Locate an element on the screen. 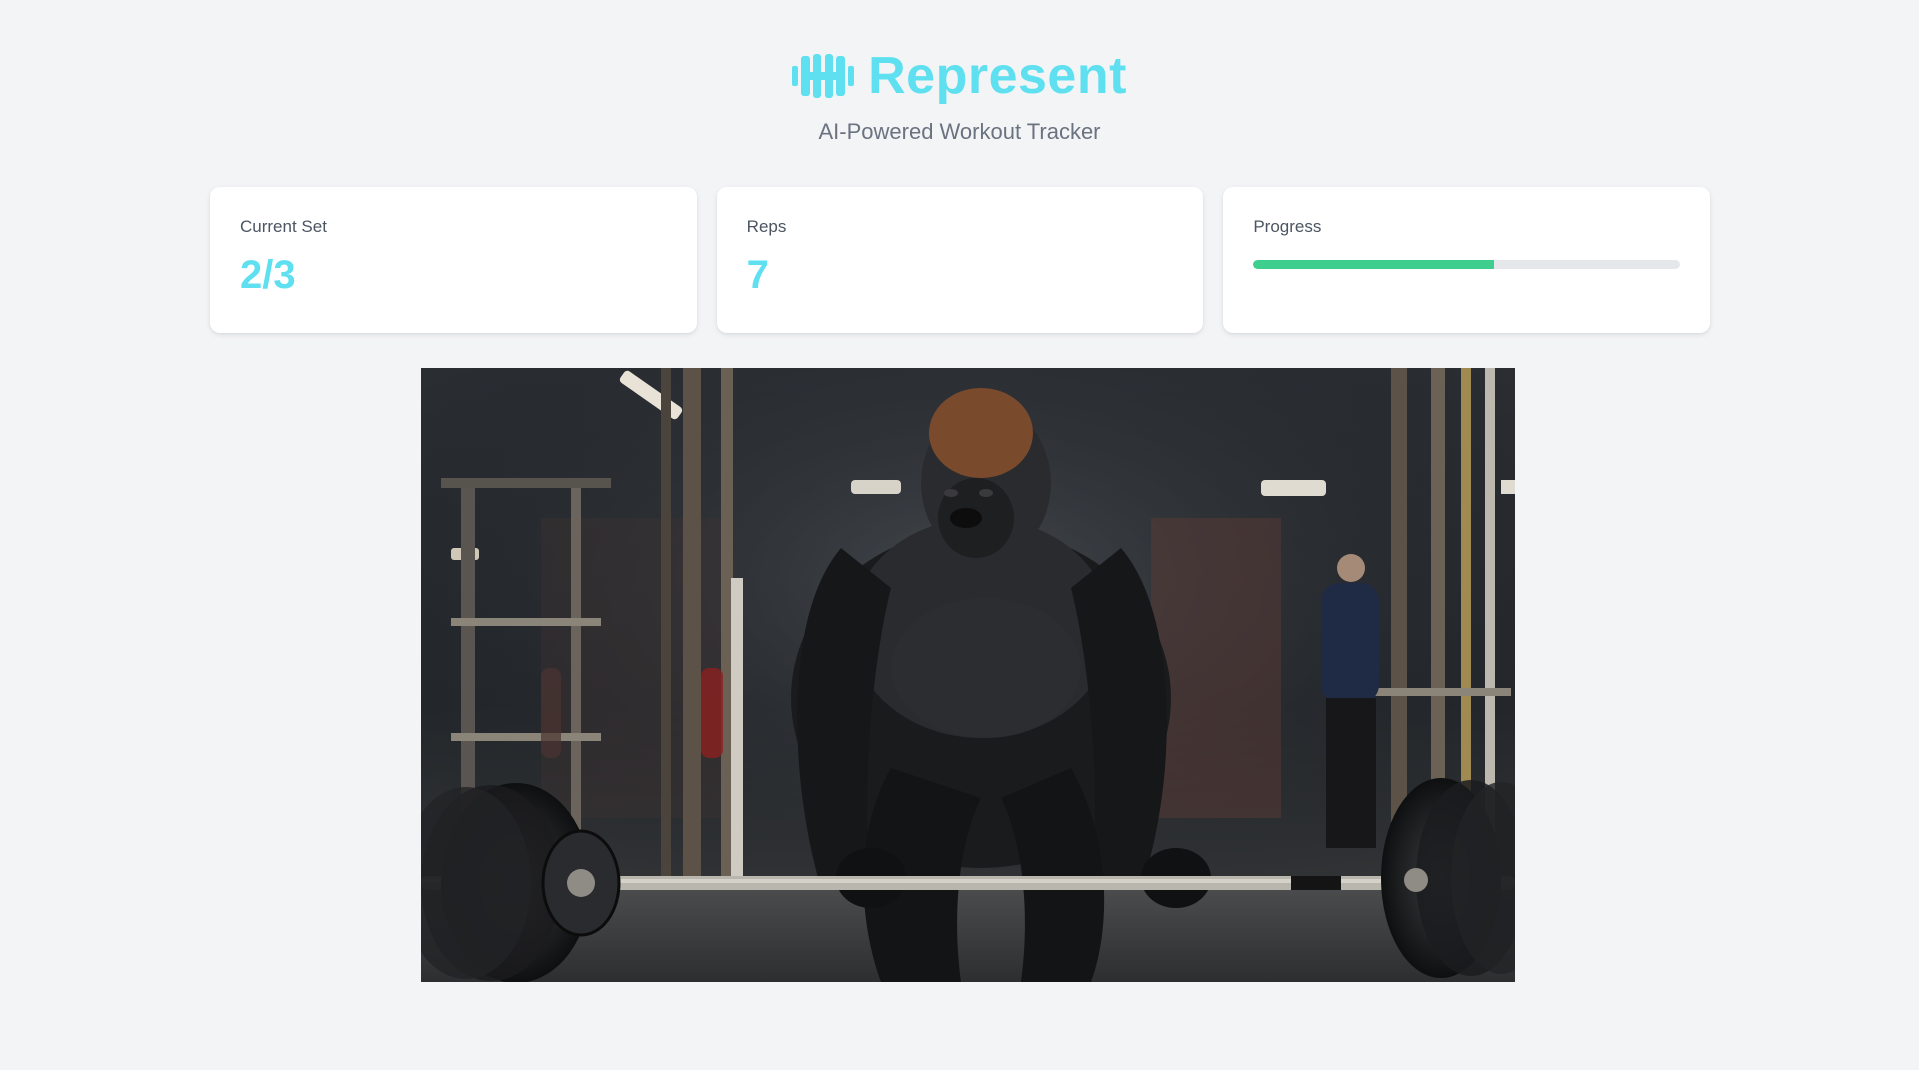  brand: Represent is located at coordinates (959, 76).